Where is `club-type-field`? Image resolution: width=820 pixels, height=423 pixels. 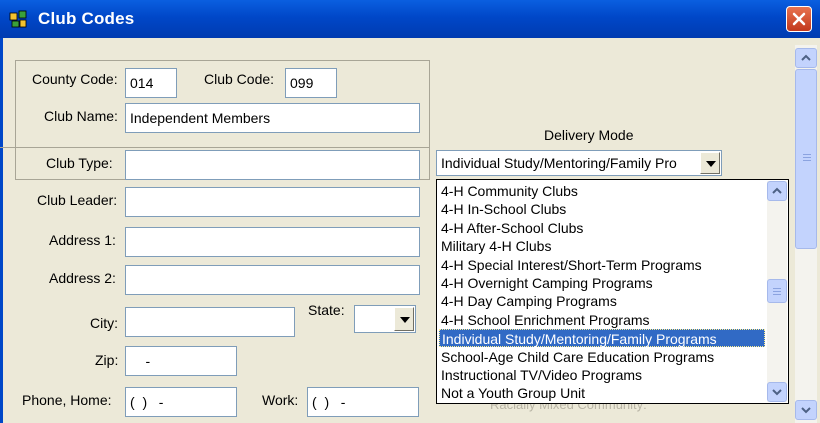 club-type-field is located at coordinates (272, 165).